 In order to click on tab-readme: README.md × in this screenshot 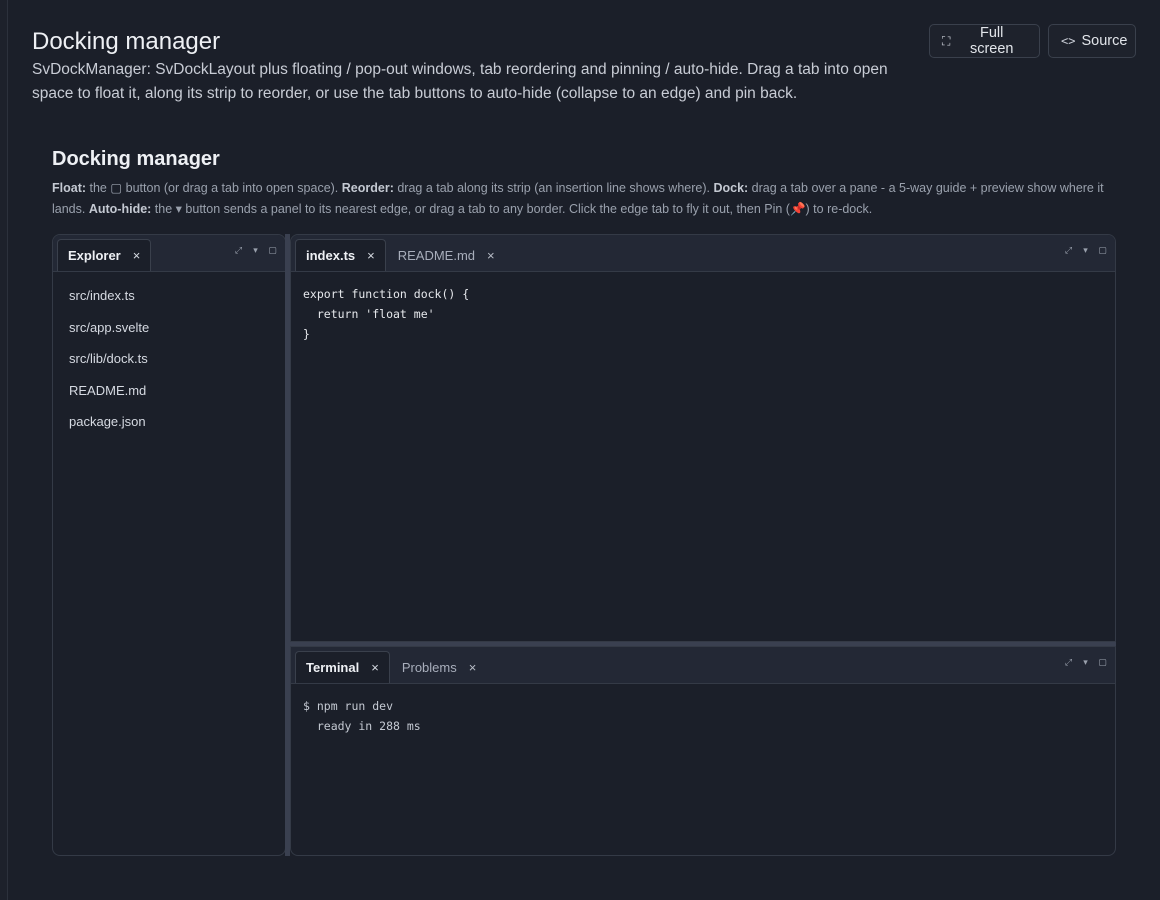, I will do `click(446, 255)`.